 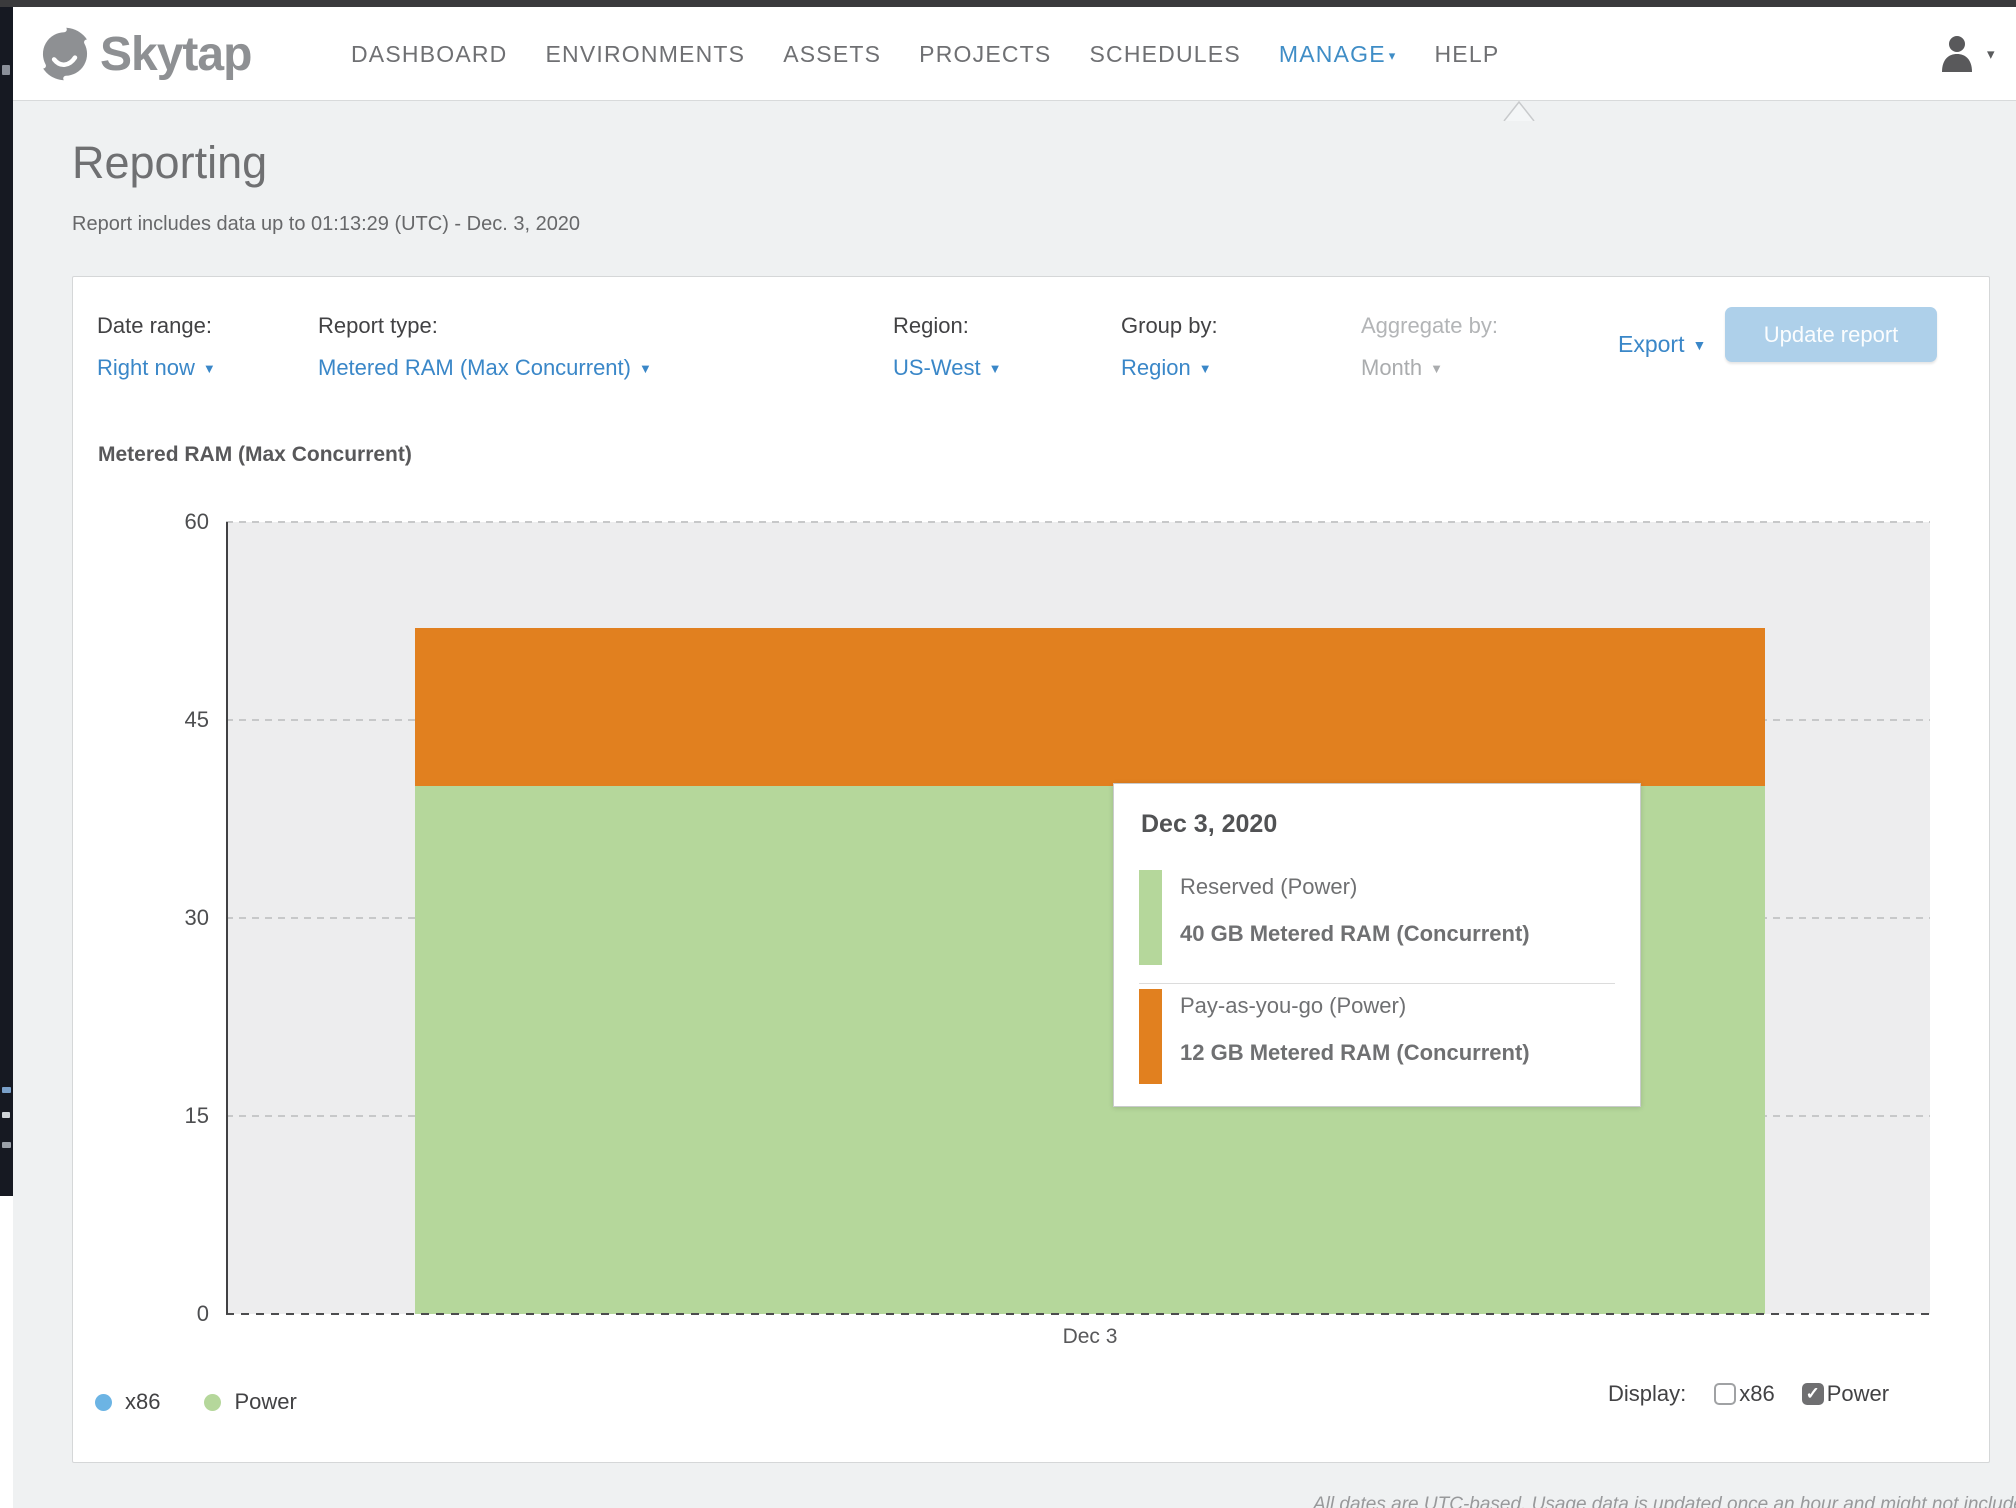 I want to click on tooltip-divider, so click(x=1377, y=983).